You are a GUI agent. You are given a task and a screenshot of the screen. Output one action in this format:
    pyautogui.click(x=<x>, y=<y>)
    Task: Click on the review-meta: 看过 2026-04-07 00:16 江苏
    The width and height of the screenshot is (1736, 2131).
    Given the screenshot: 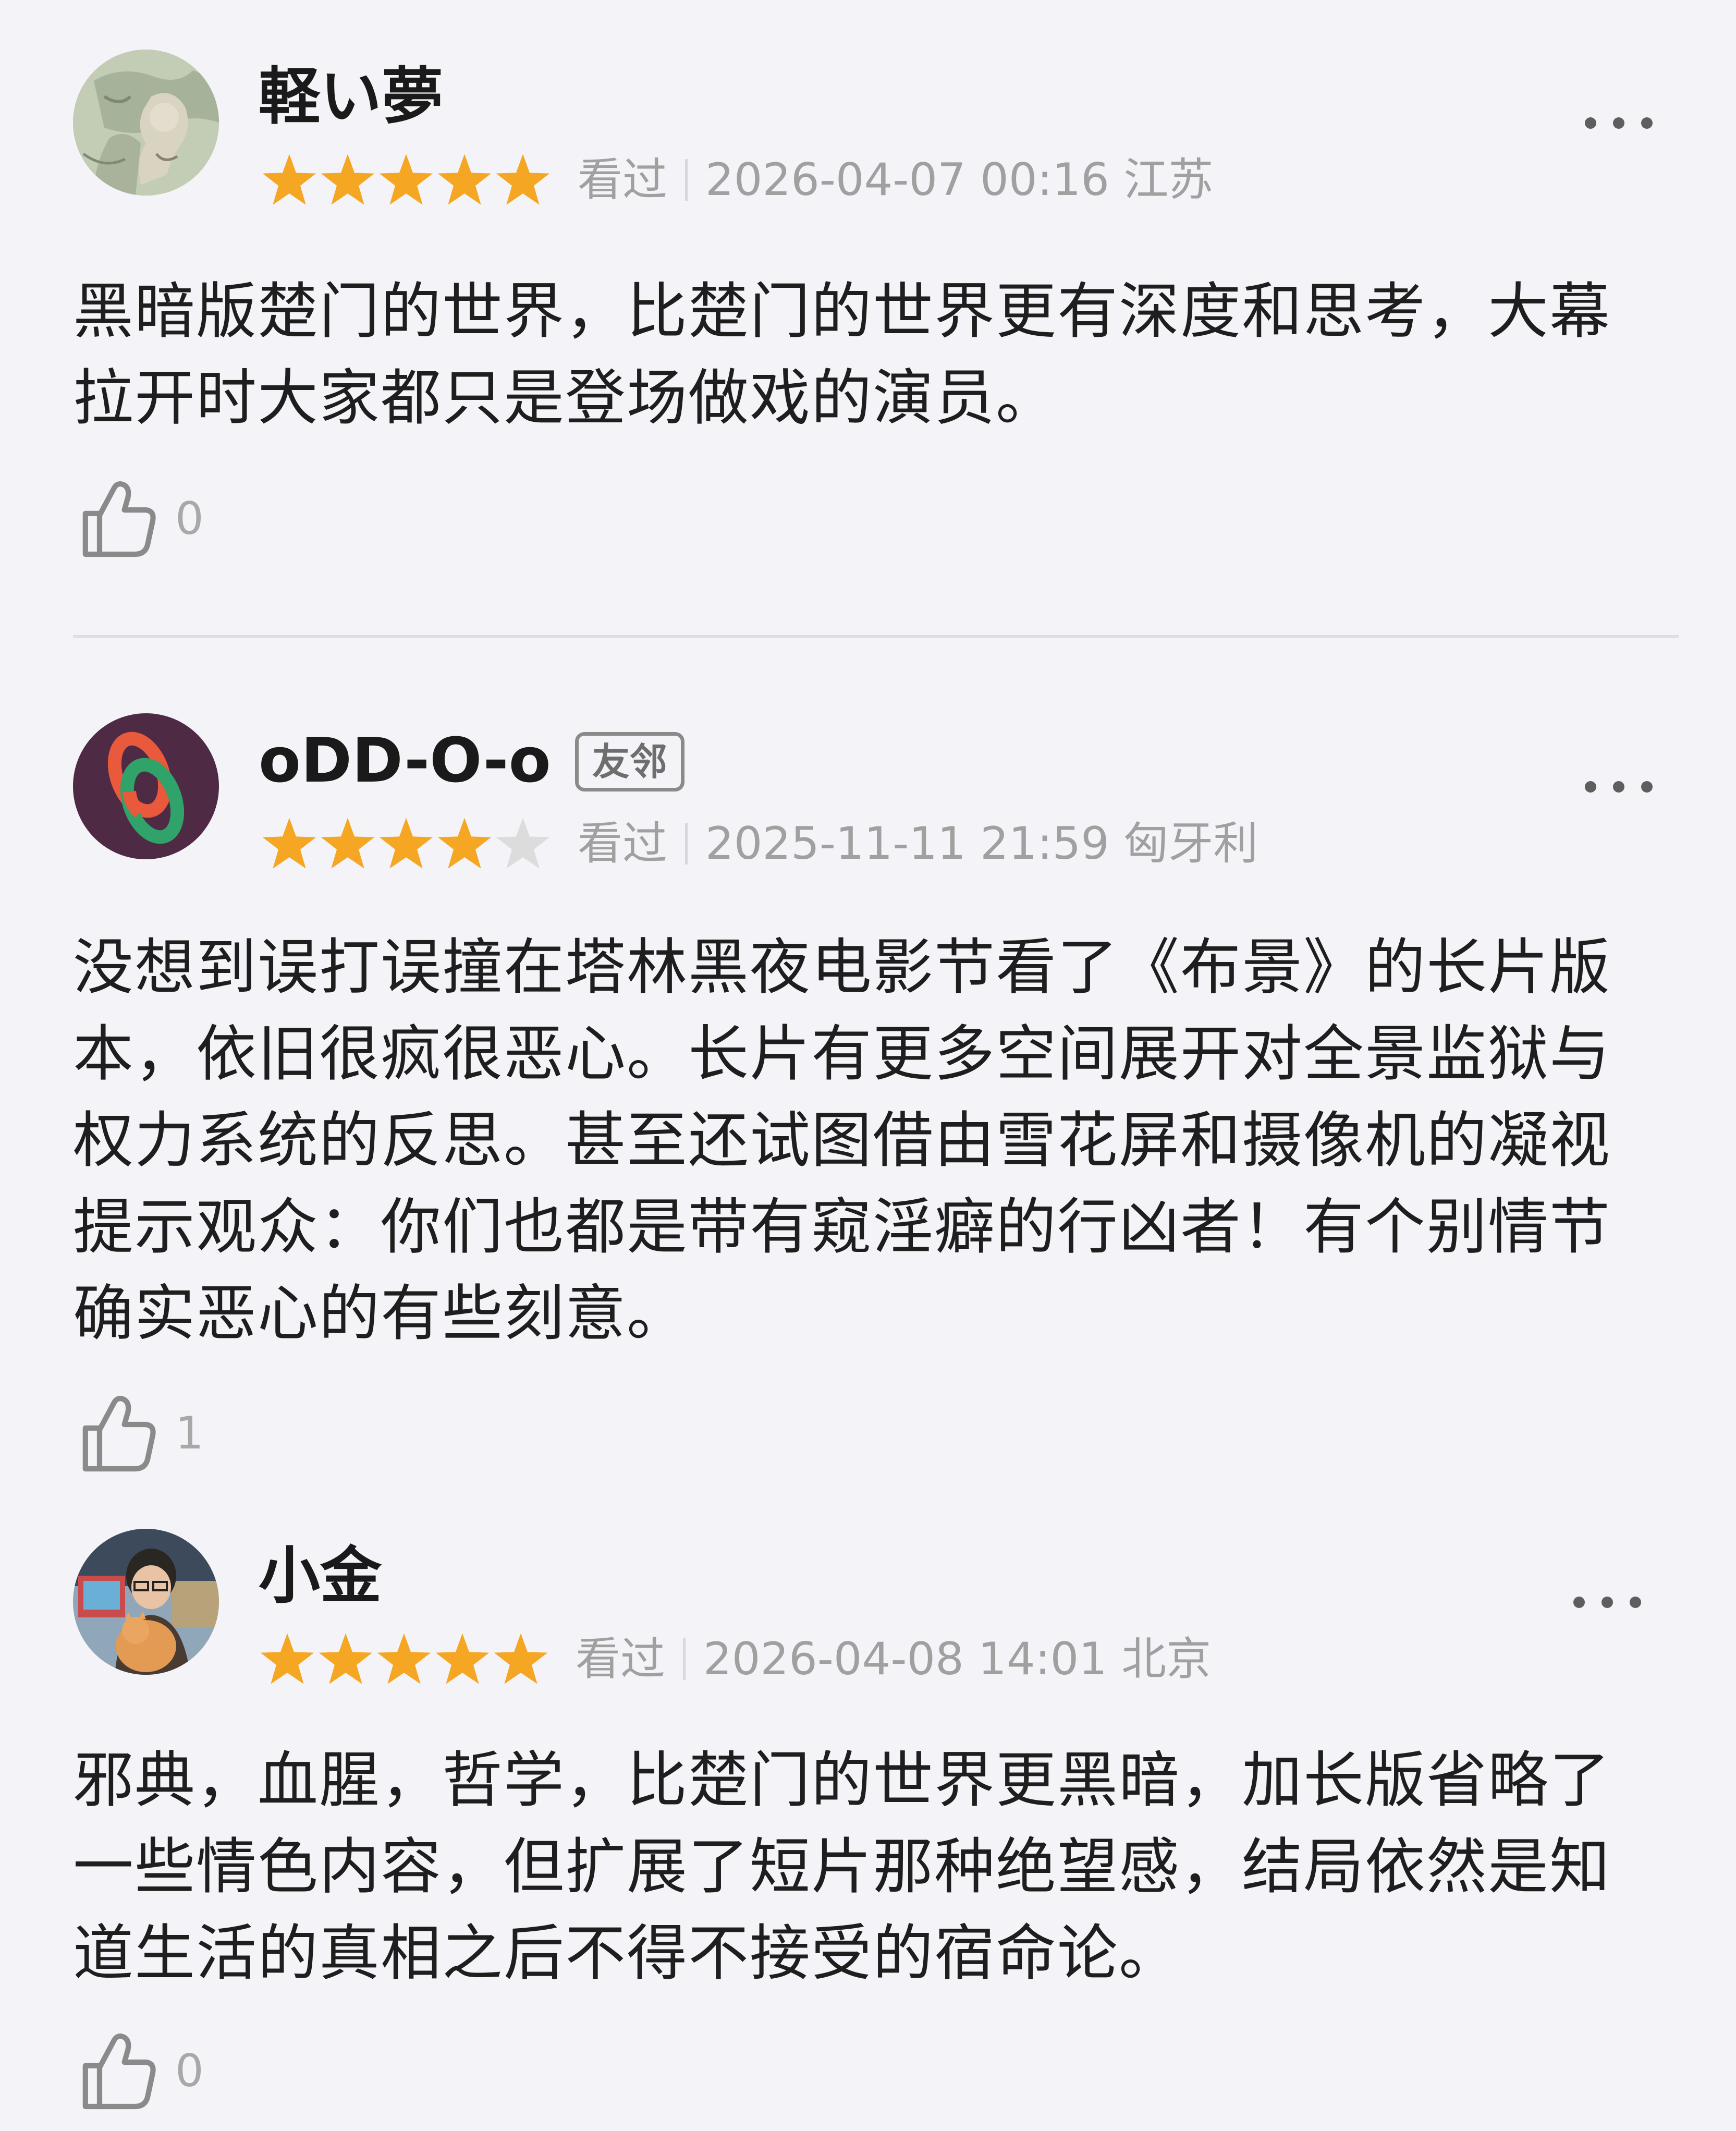 What is the action you would take?
    pyautogui.click(x=737, y=180)
    